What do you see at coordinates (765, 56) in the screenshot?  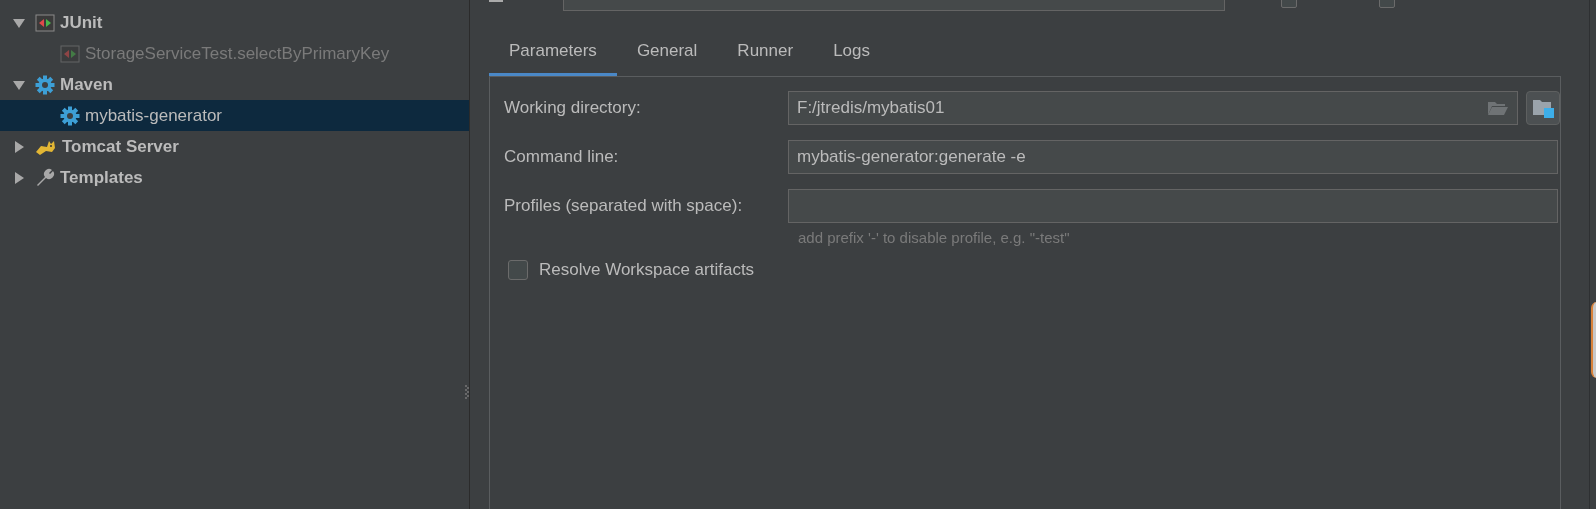 I see `tab: Runner` at bounding box center [765, 56].